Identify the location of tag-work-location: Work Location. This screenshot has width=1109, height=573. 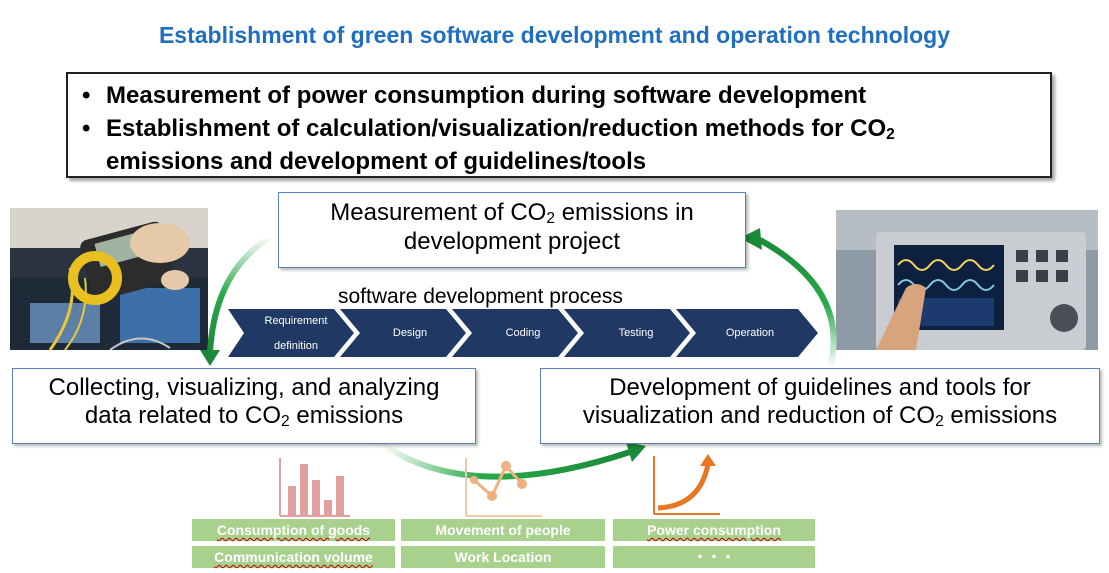
(503, 557).